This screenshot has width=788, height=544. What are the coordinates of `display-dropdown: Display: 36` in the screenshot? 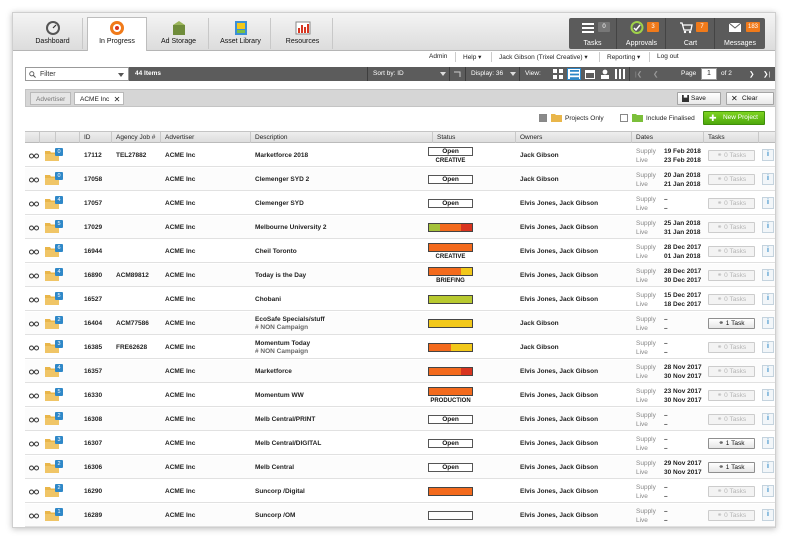 It's located at (487, 73).